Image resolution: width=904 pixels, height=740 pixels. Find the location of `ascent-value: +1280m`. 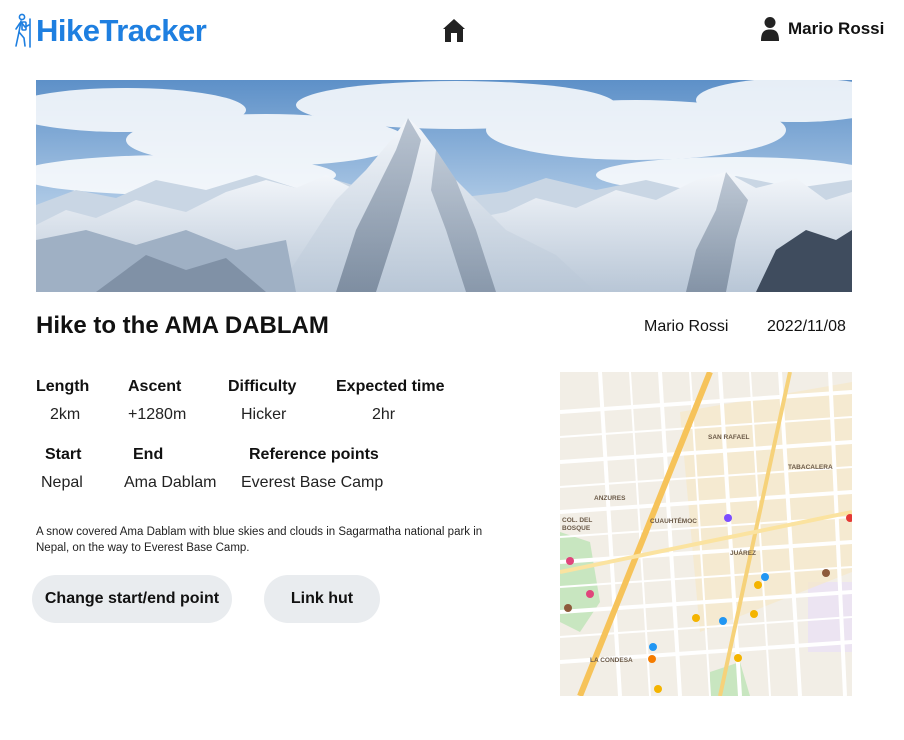

ascent-value: +1280m is located at coordinates (157, 414).